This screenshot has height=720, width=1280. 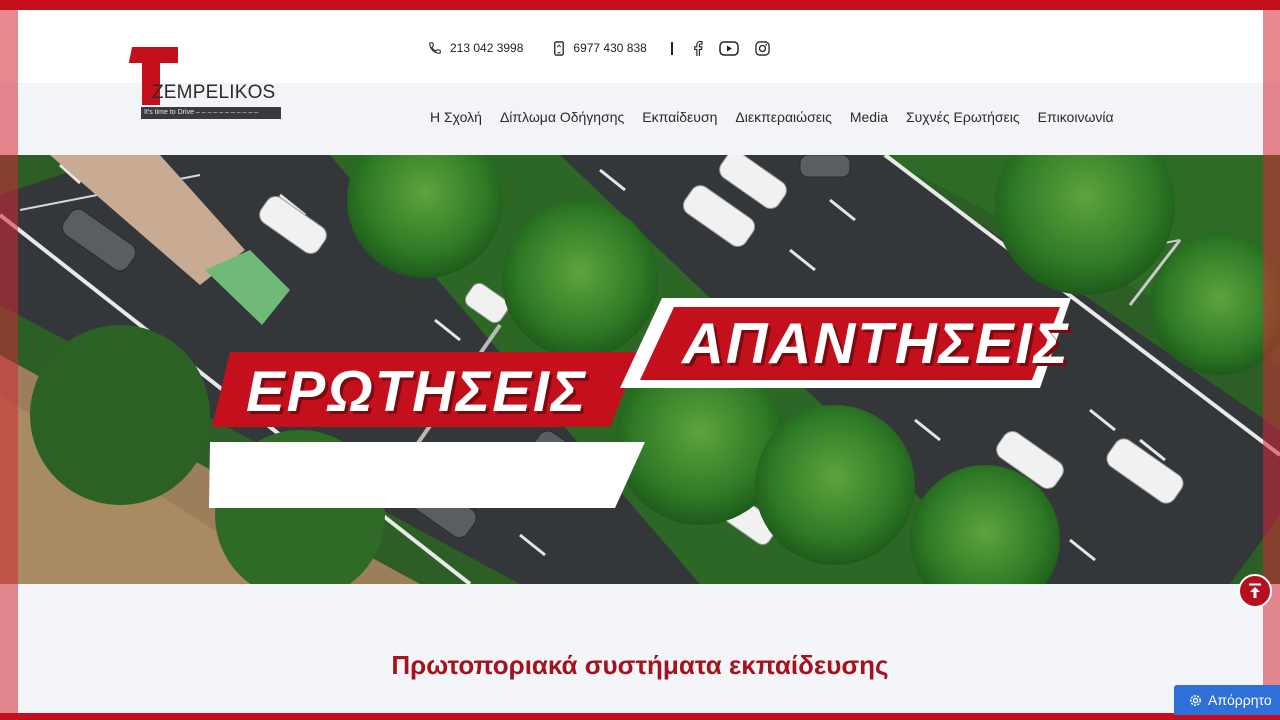 What do you see at coordinates (169, 112) in the screenshot?
I see `logo-tagline-text: It's time to Drive` at bounding box center [169, 112].